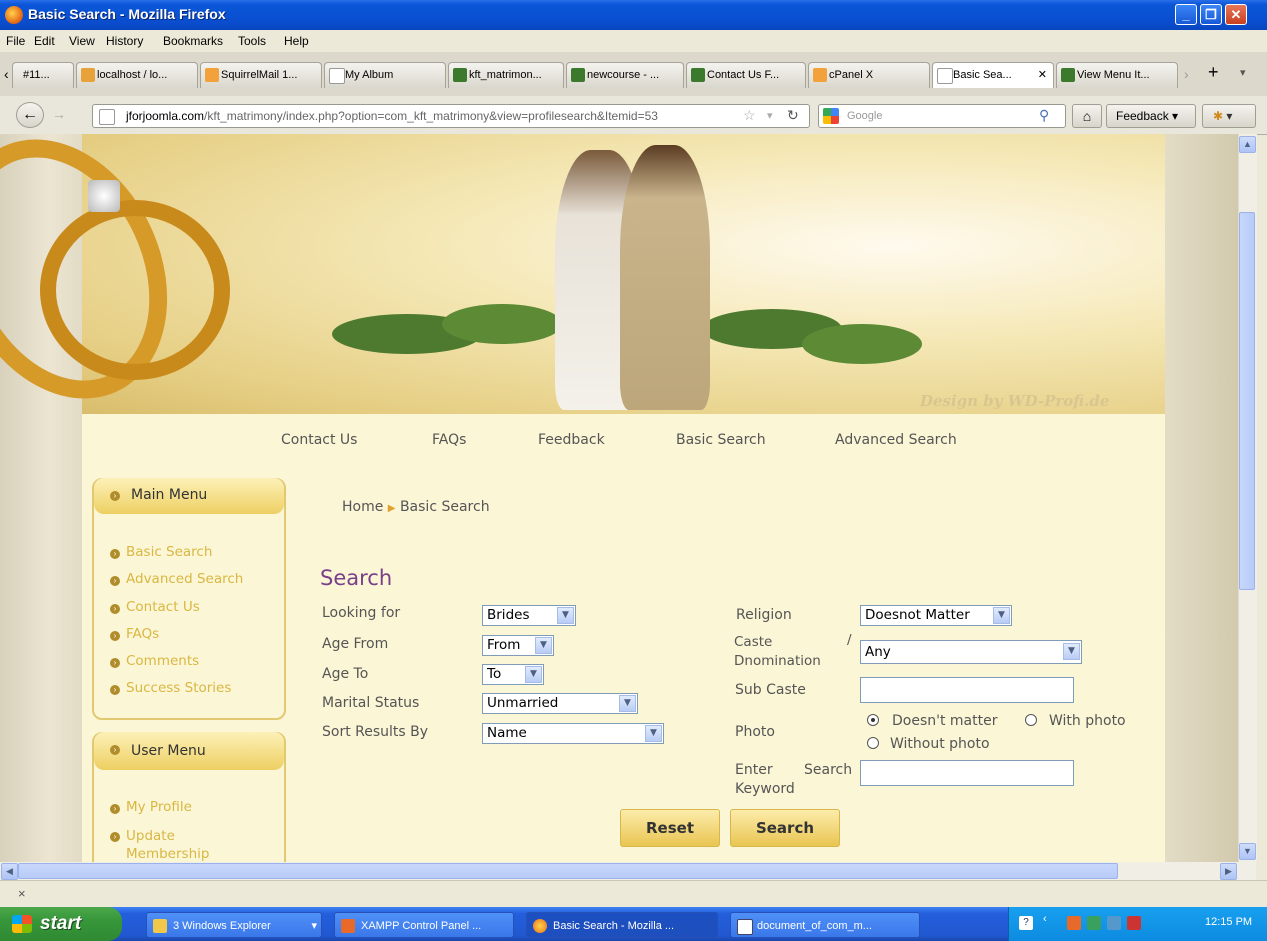 The height and width of the screenshot is (941, 1267). What do you see at coordinates (9, 871) in the screenshot?
I see `scroll-left-icon: ◀` at bounding box center [9, 871].